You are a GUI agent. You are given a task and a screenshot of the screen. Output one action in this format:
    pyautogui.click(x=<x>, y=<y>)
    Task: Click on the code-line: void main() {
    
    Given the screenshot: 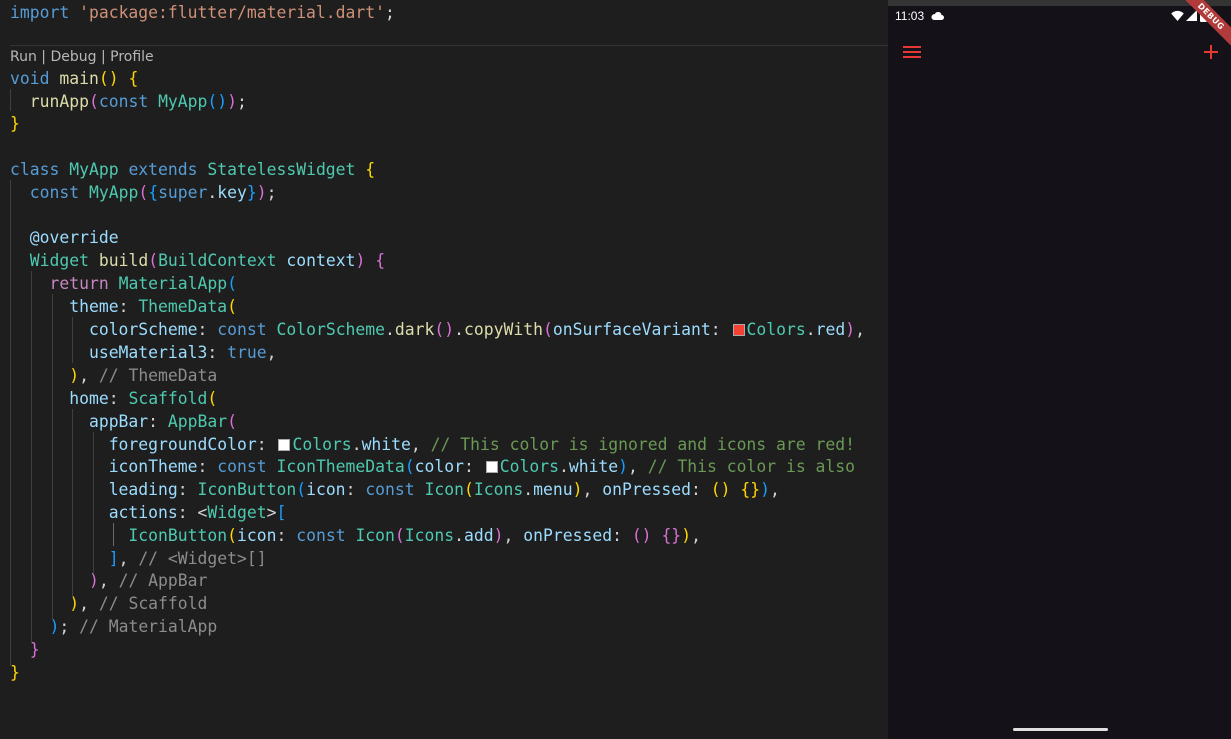 What is the action you would take?
    pyautogui.click(x=74, y=78)
    